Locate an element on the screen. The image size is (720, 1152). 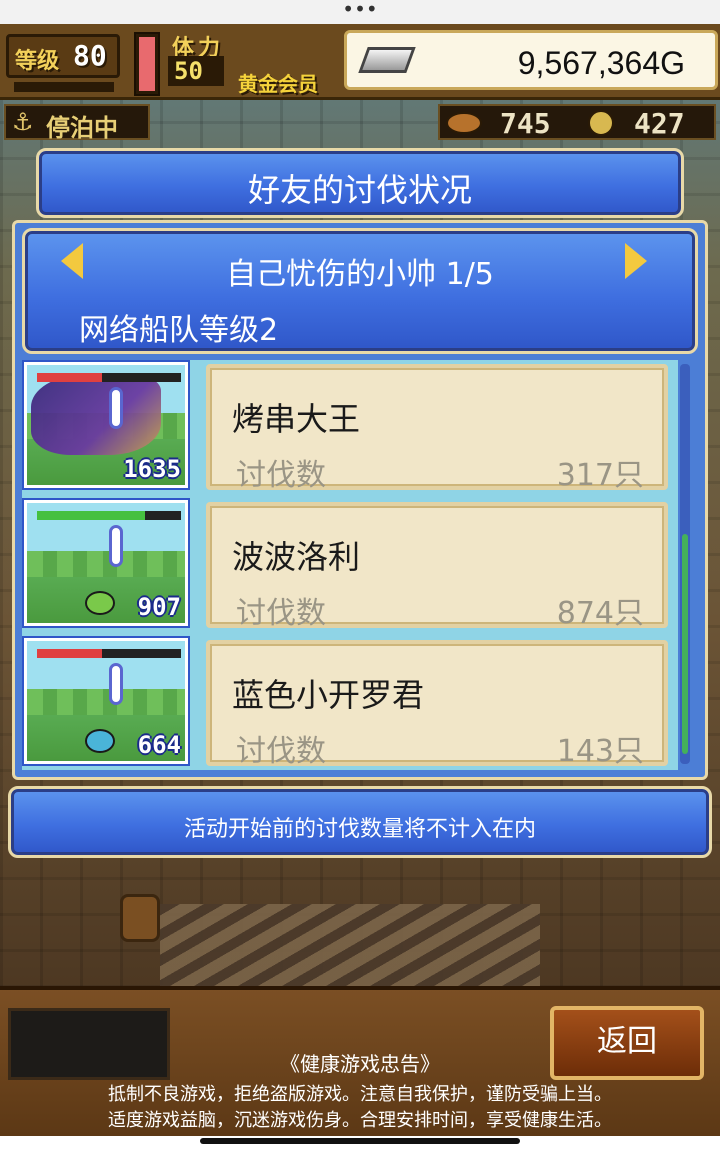
boss-thumbnail: 664 is located at coordinates (106, 701).